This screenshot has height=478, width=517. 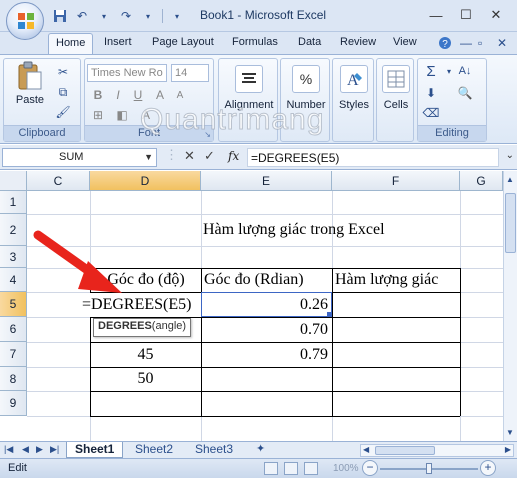 What do you see at coordinates (13, 280) in the screenshot?
I see `row-header-4: 4` at bounding box center [13, 280].